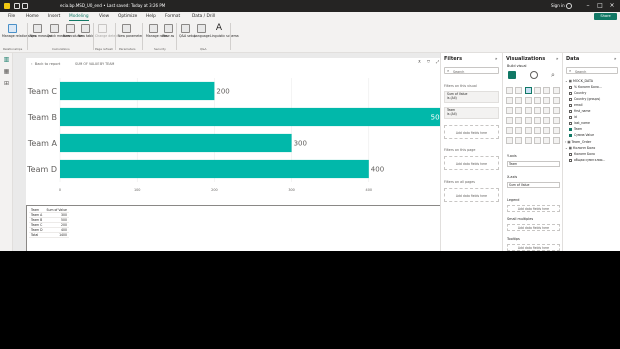 This screenshot has width=620, height=349. I want to click on back-to-report-button: ‹ Back to report, so click(45, 64).